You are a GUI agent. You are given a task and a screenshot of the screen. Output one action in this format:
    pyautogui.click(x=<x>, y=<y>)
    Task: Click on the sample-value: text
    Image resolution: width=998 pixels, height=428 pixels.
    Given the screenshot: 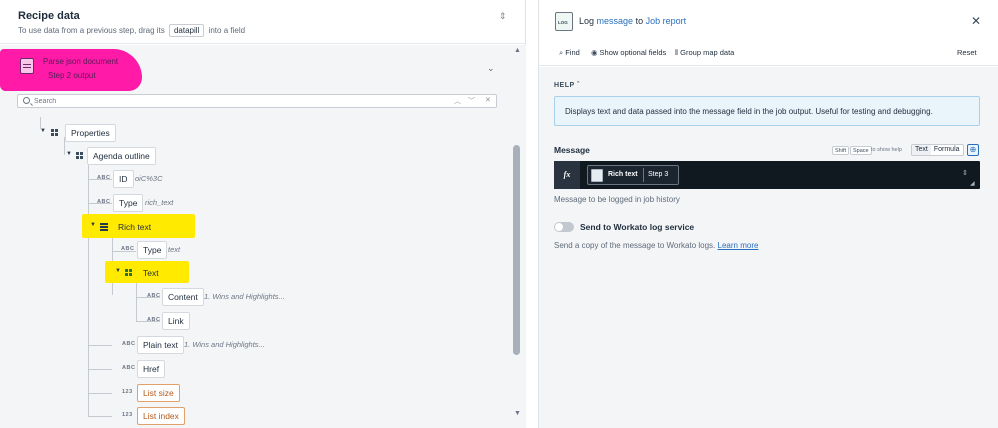 What is the action you would take?
    pyautogui.click(x=174, y=249)
    